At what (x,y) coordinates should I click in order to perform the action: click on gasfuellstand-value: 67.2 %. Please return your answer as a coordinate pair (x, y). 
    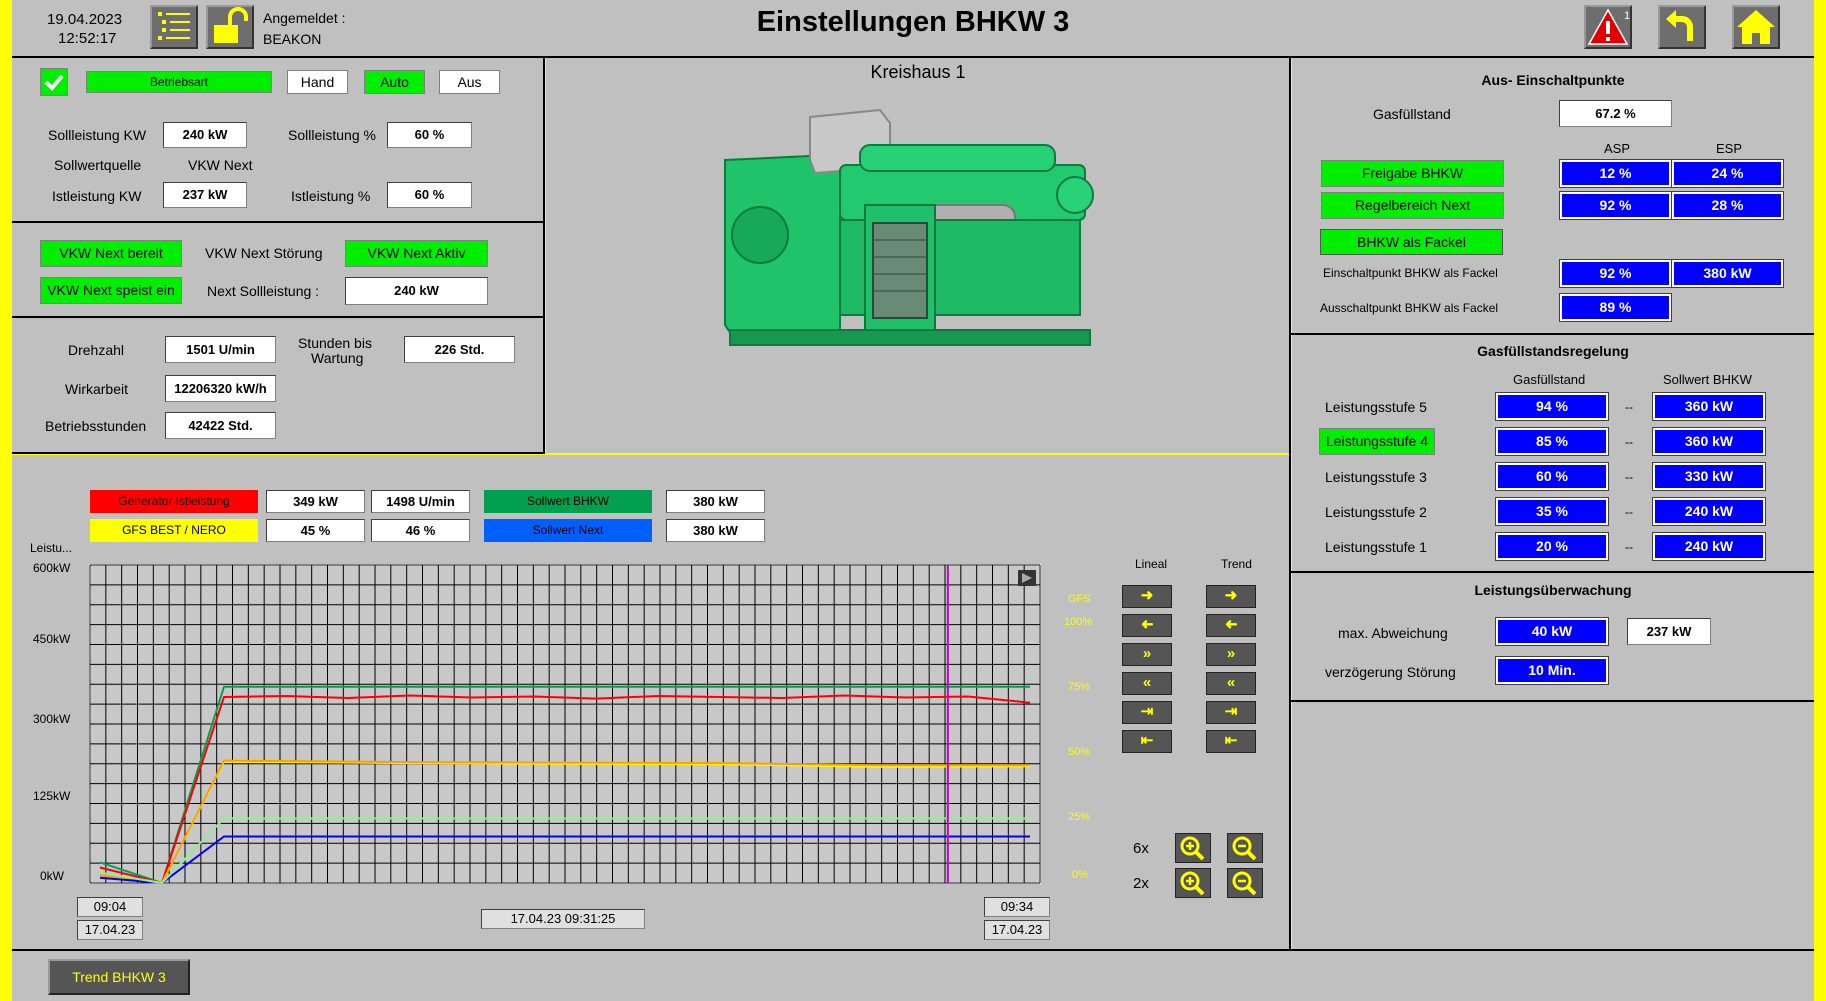
    Looking at the image, I should click on (1615, 113).